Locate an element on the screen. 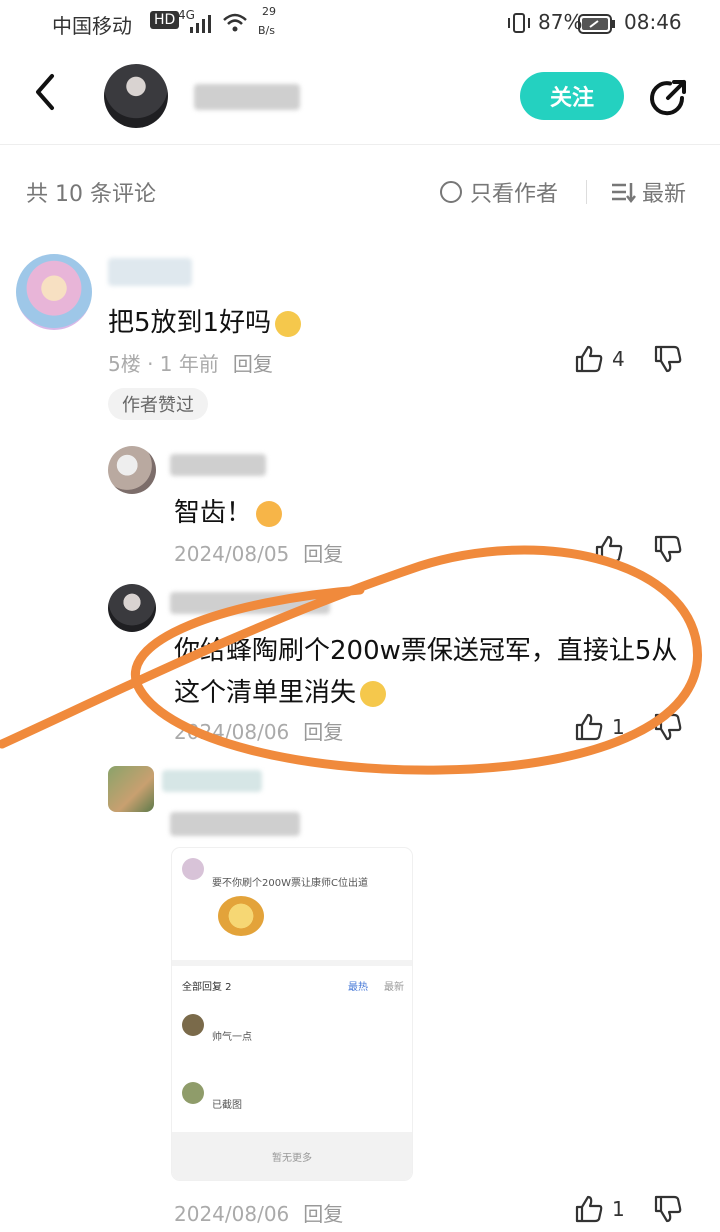 The image size is (720, 1232). comment-meta: 5楼 · 1 年前 回复 is located at coordinates (190, 362).